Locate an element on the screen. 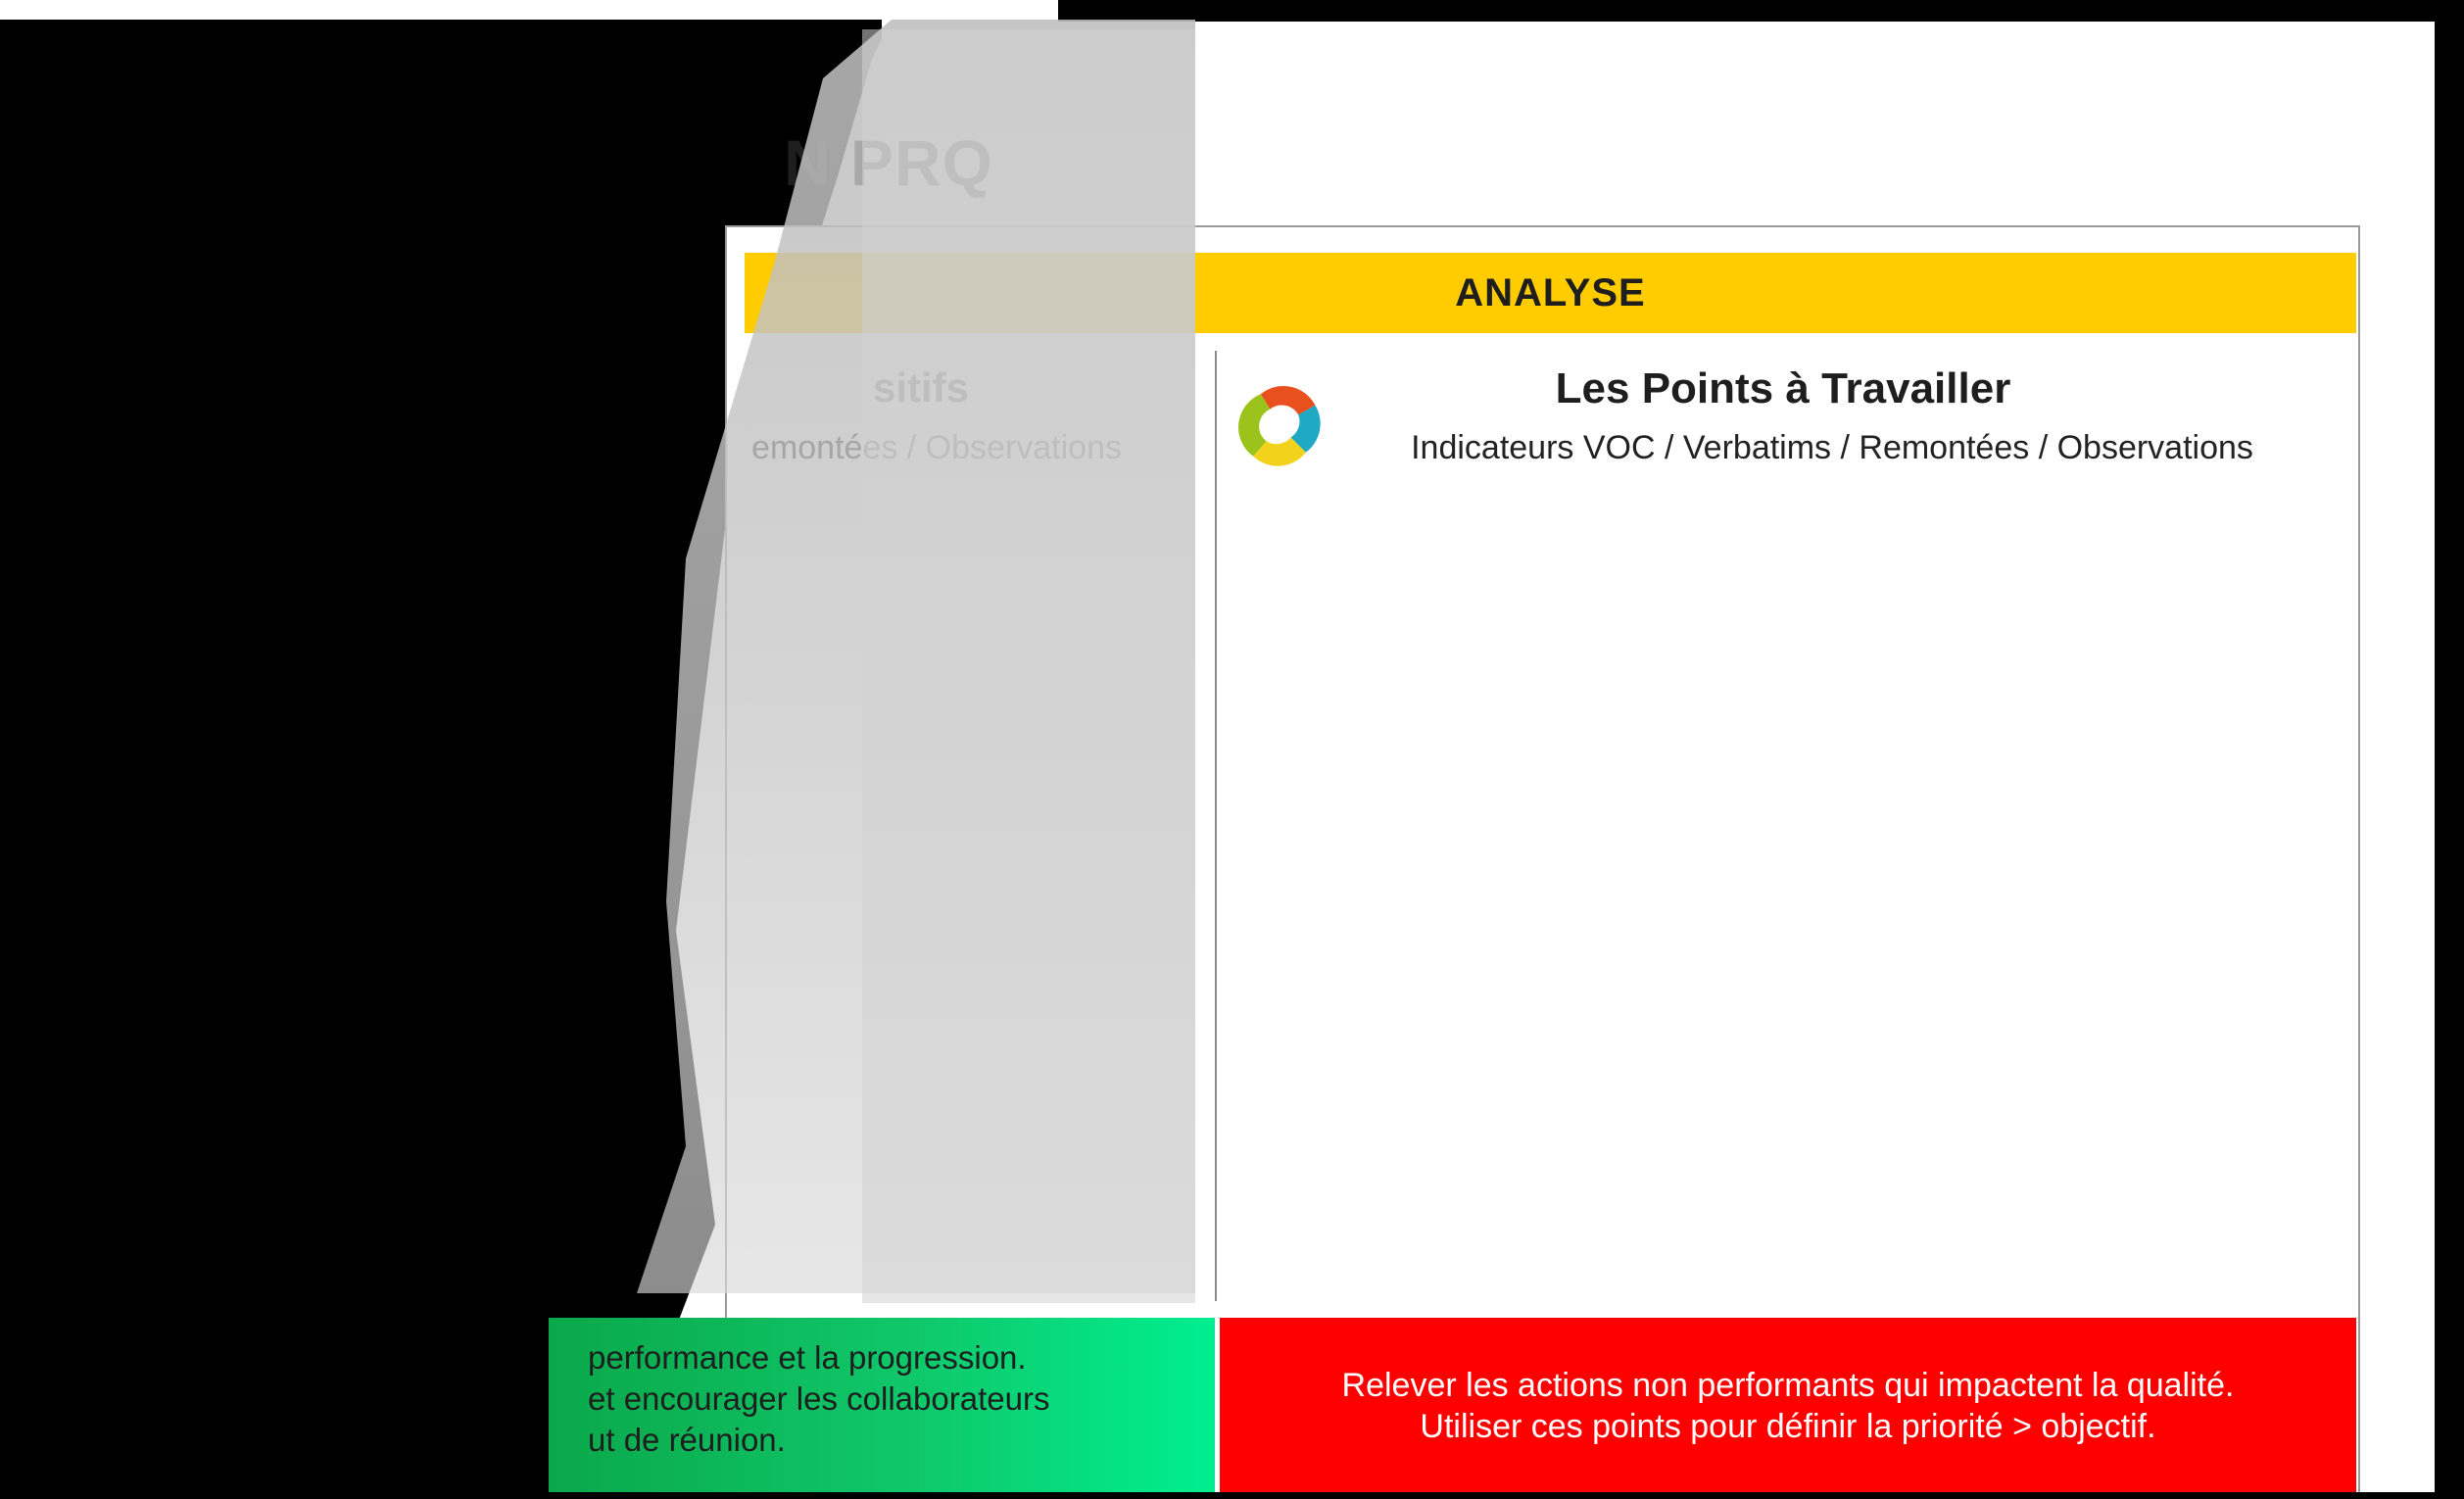 The width and height of the screenshot is (2464, 1499). positive-footer-line: performance et la progression. is located at coordinates (808, 1357).